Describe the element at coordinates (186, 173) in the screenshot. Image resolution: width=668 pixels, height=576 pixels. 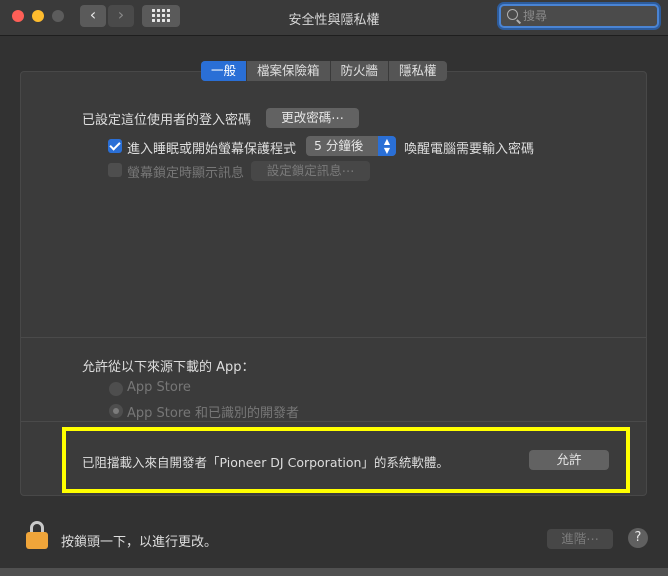
I see `show-message-label: 螢幕鎖定時顯示訊息` at that location.